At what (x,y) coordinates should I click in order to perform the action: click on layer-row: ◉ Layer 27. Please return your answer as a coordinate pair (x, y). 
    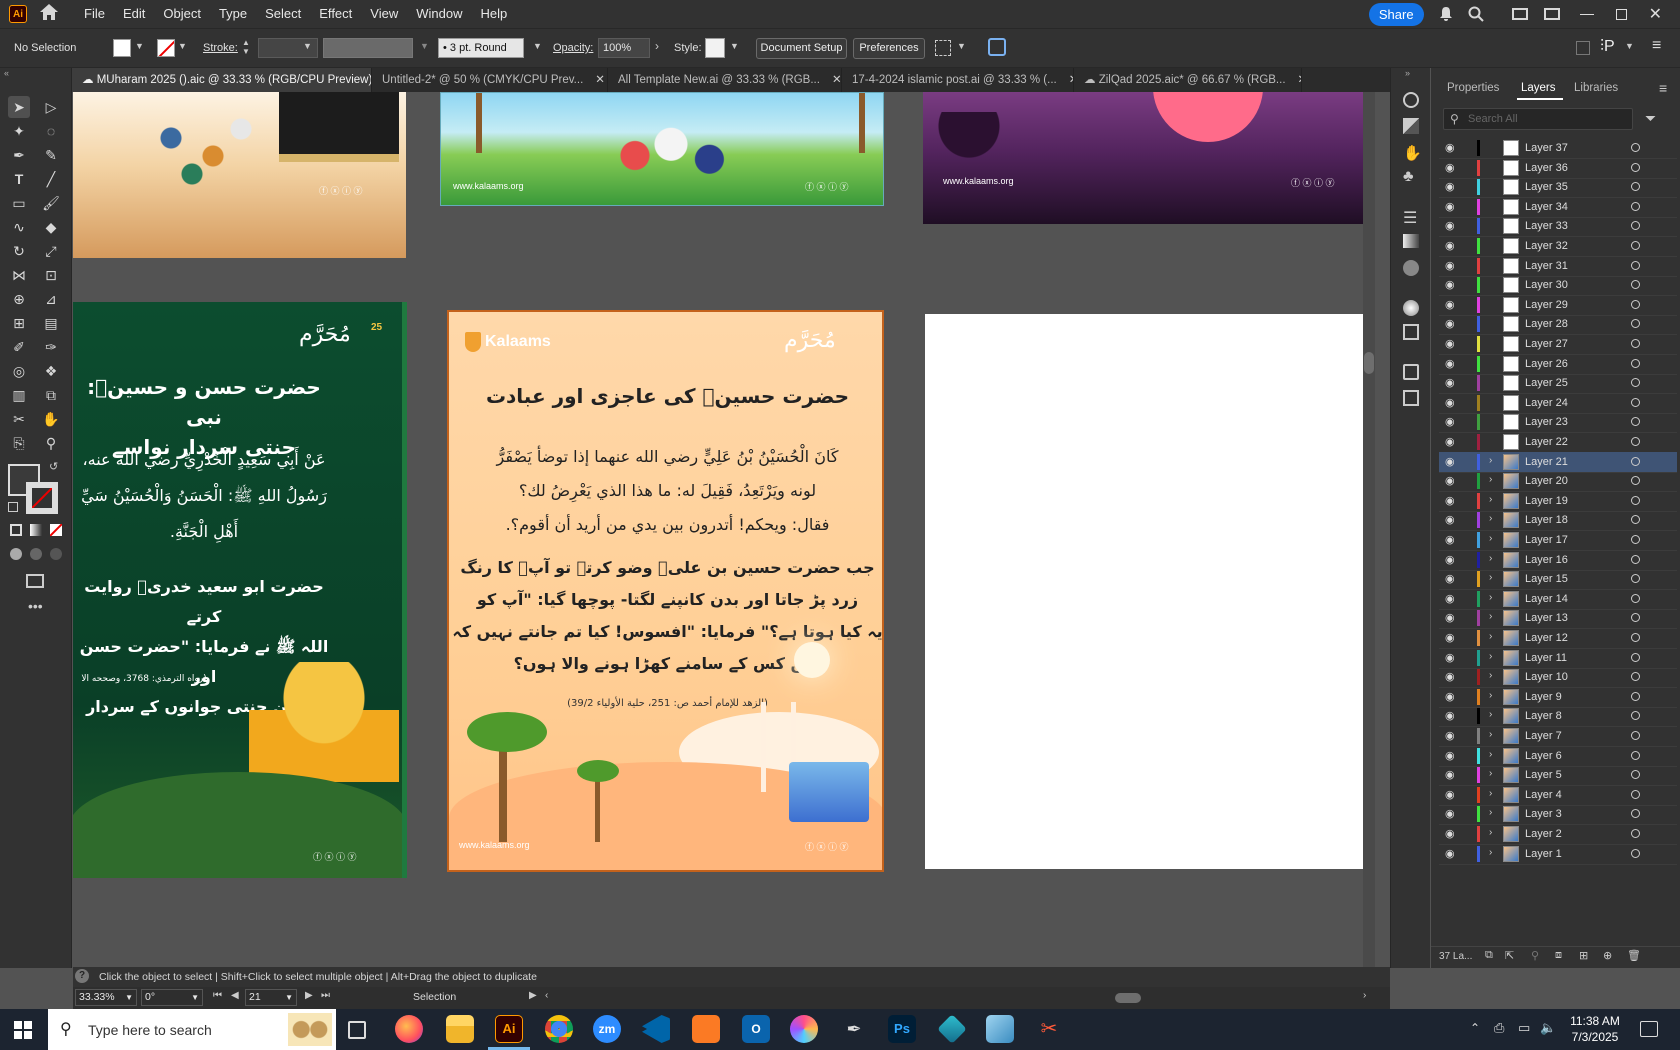
    Looking at the image, I should click on (1558, 344).